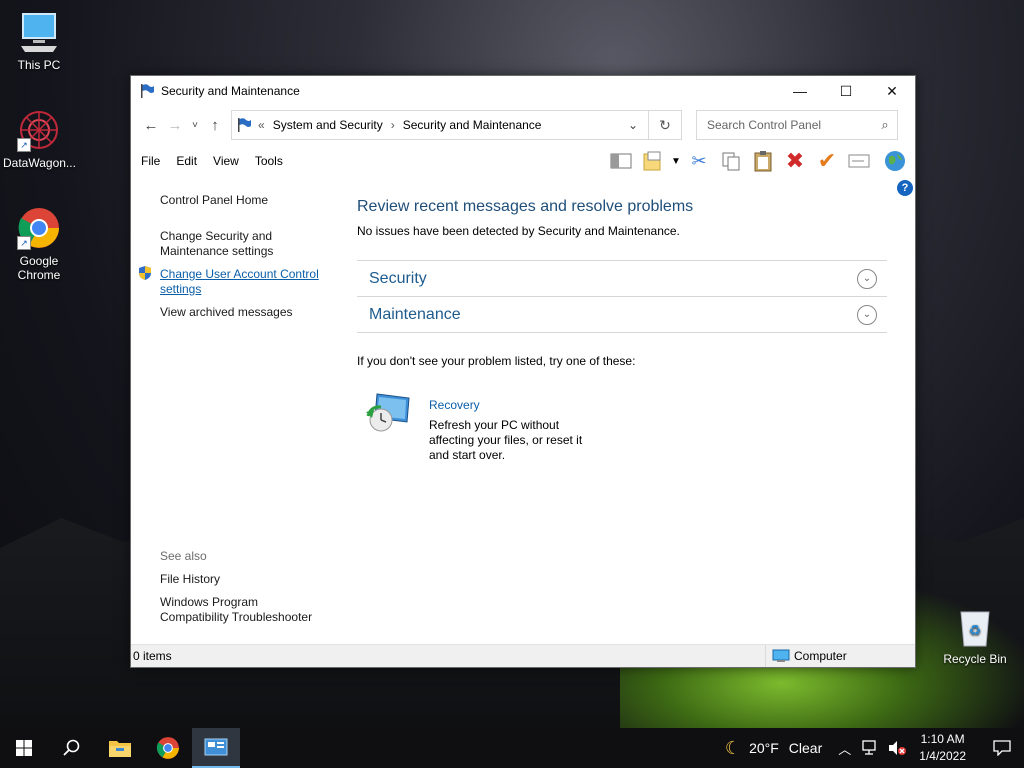 This screenshot has height=768, width=1024. Describe the element at coordinates (261, 125) in the screenshot. I see `breadcrumb-overflow: «` at that location.